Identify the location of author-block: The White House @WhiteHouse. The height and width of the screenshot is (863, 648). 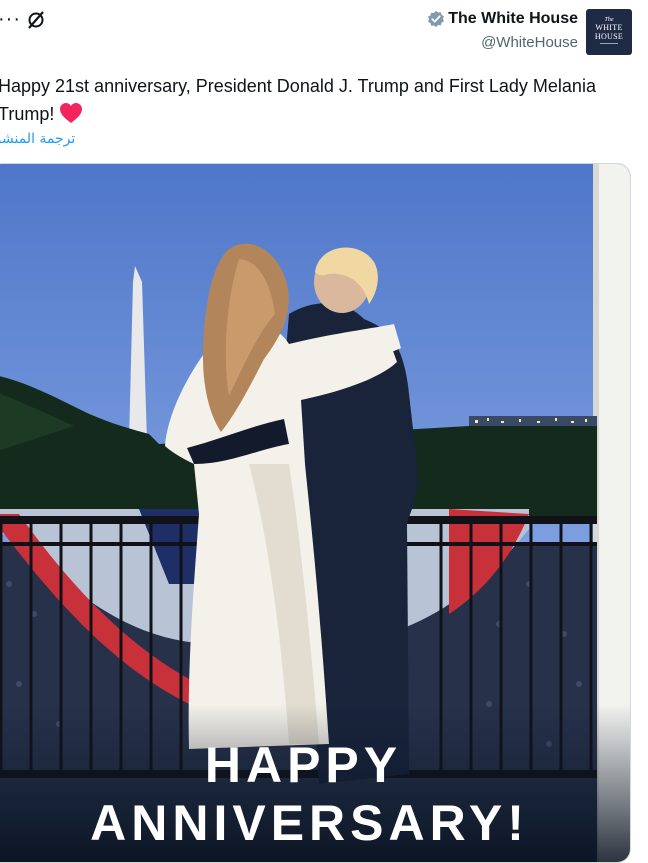
(502, 30).